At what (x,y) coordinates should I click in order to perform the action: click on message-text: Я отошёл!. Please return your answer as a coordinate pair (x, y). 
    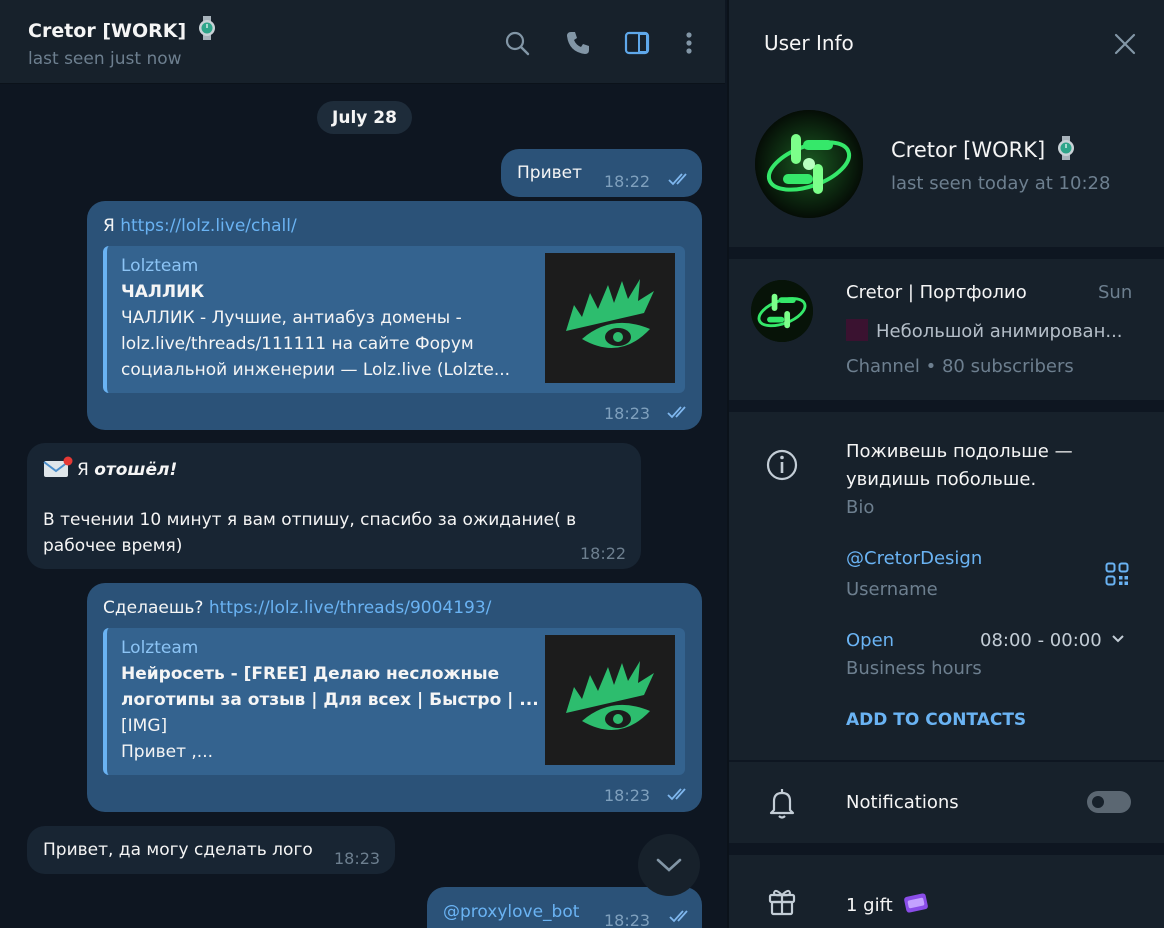
    Looking at the image, I should click on (110, 471).